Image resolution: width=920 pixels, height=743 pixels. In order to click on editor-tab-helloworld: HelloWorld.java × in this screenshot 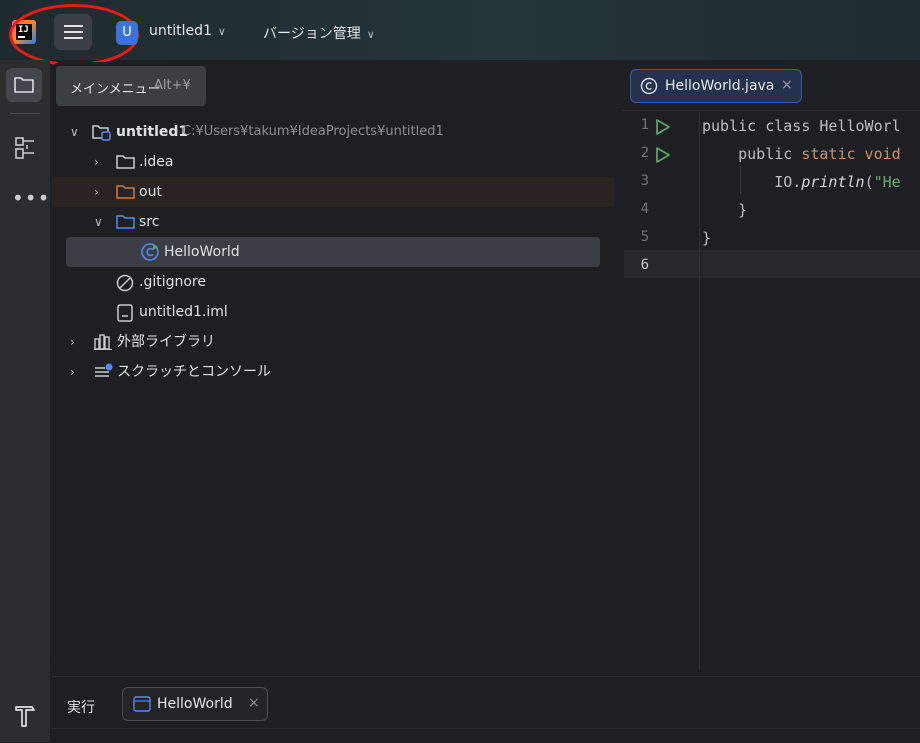, I will do `click(716, 86)`.